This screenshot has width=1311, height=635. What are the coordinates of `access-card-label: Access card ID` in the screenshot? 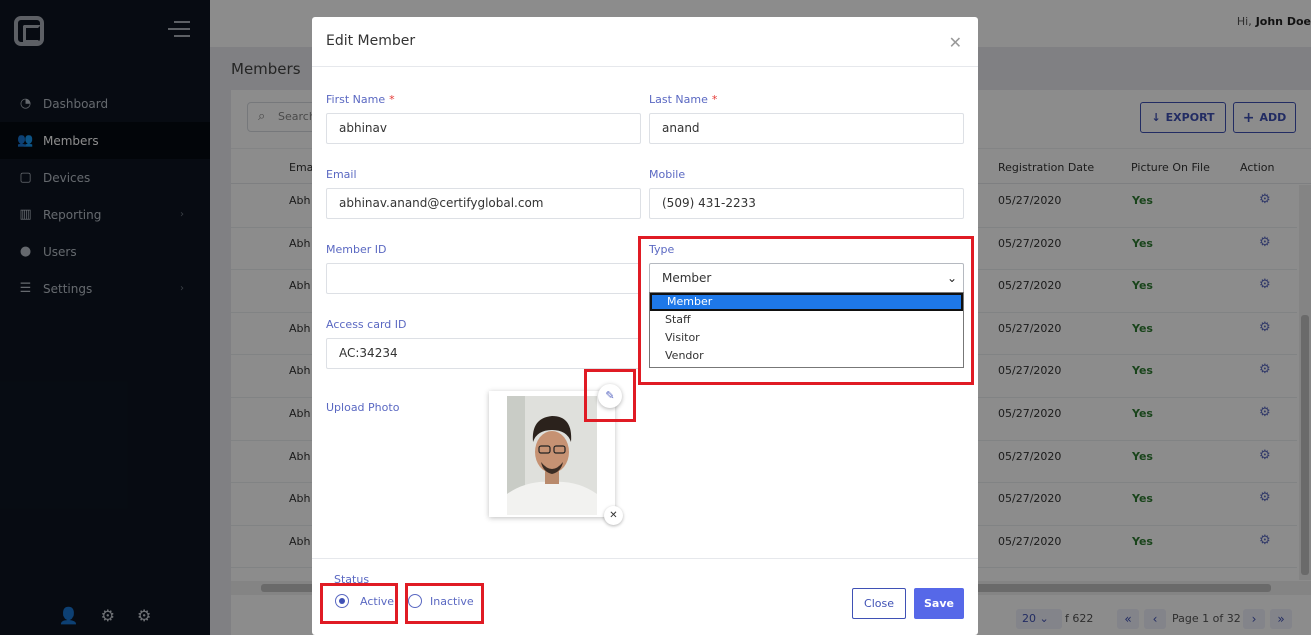 It's located at (366, 324).